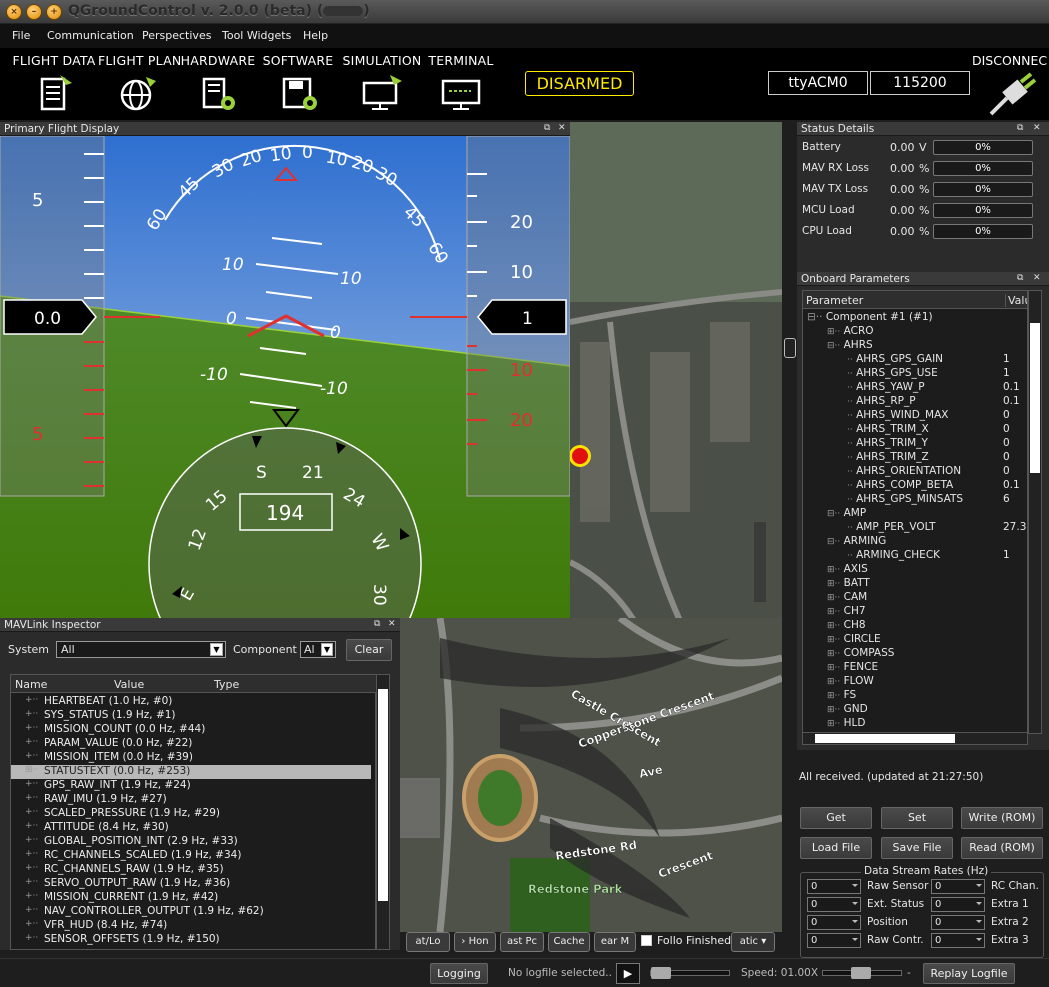  I want to click on param-group: ⊞·· FLOW, so click(850, 682).